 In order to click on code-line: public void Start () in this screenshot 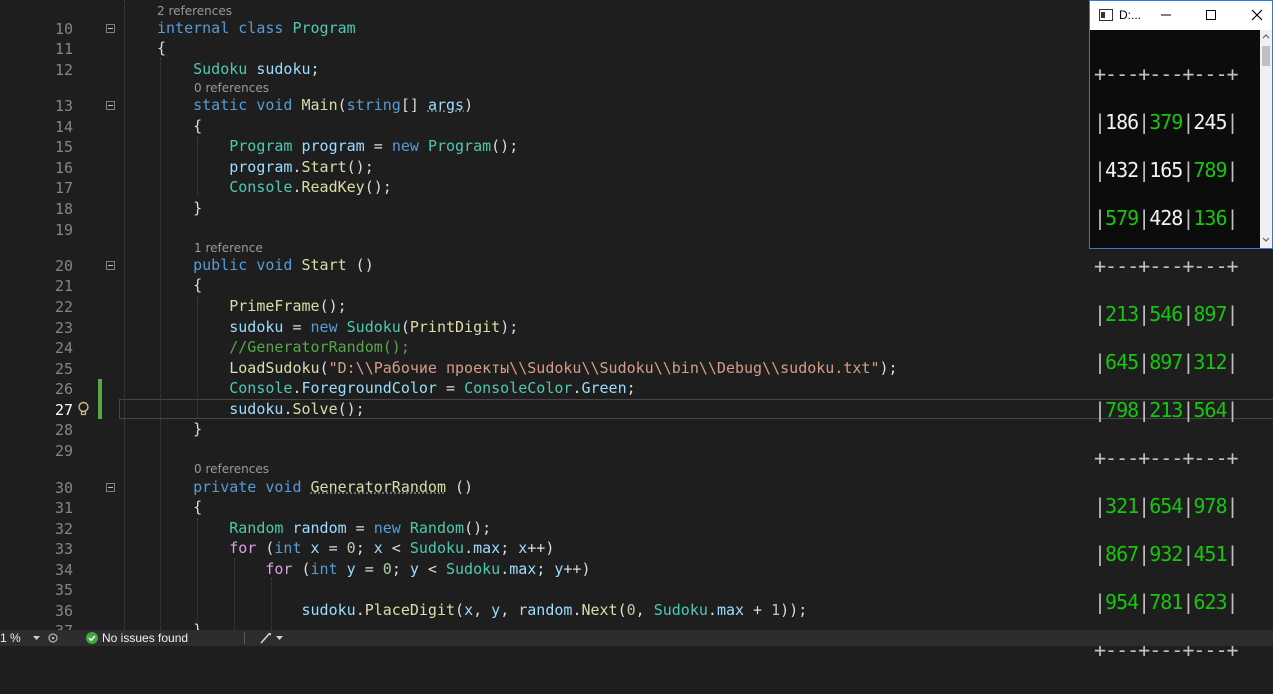, I will do `click(283, 265)`.